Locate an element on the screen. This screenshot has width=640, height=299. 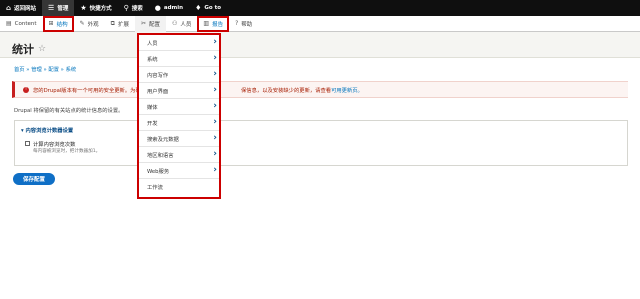
tray-item-help: ? 帮助 is located at coordinates (243, 24).